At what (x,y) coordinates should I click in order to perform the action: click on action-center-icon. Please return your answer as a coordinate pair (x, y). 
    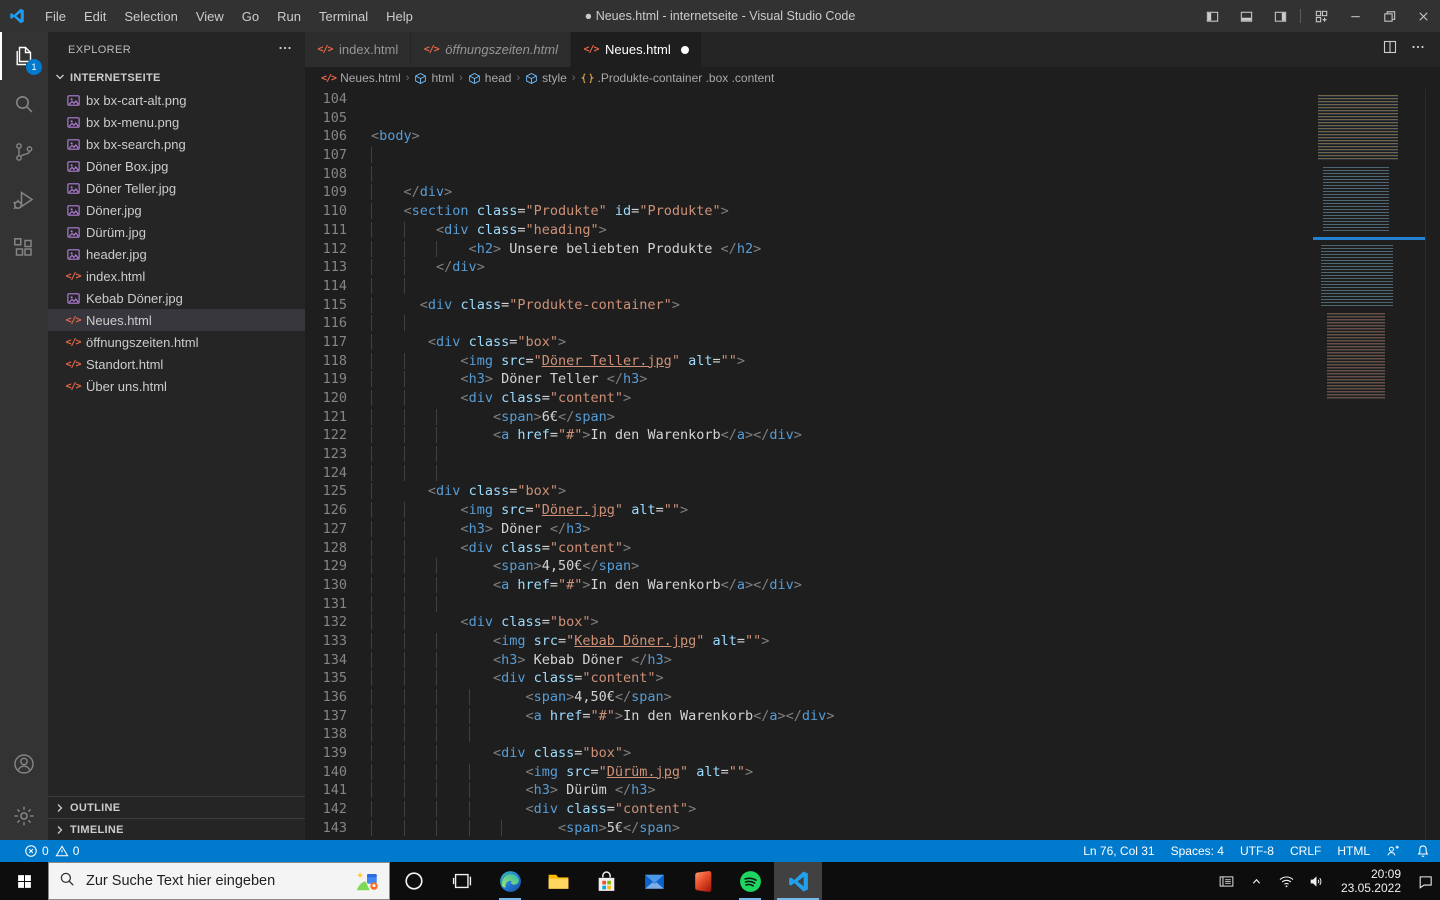
    Looking at the image, I should click on (1425, 881).